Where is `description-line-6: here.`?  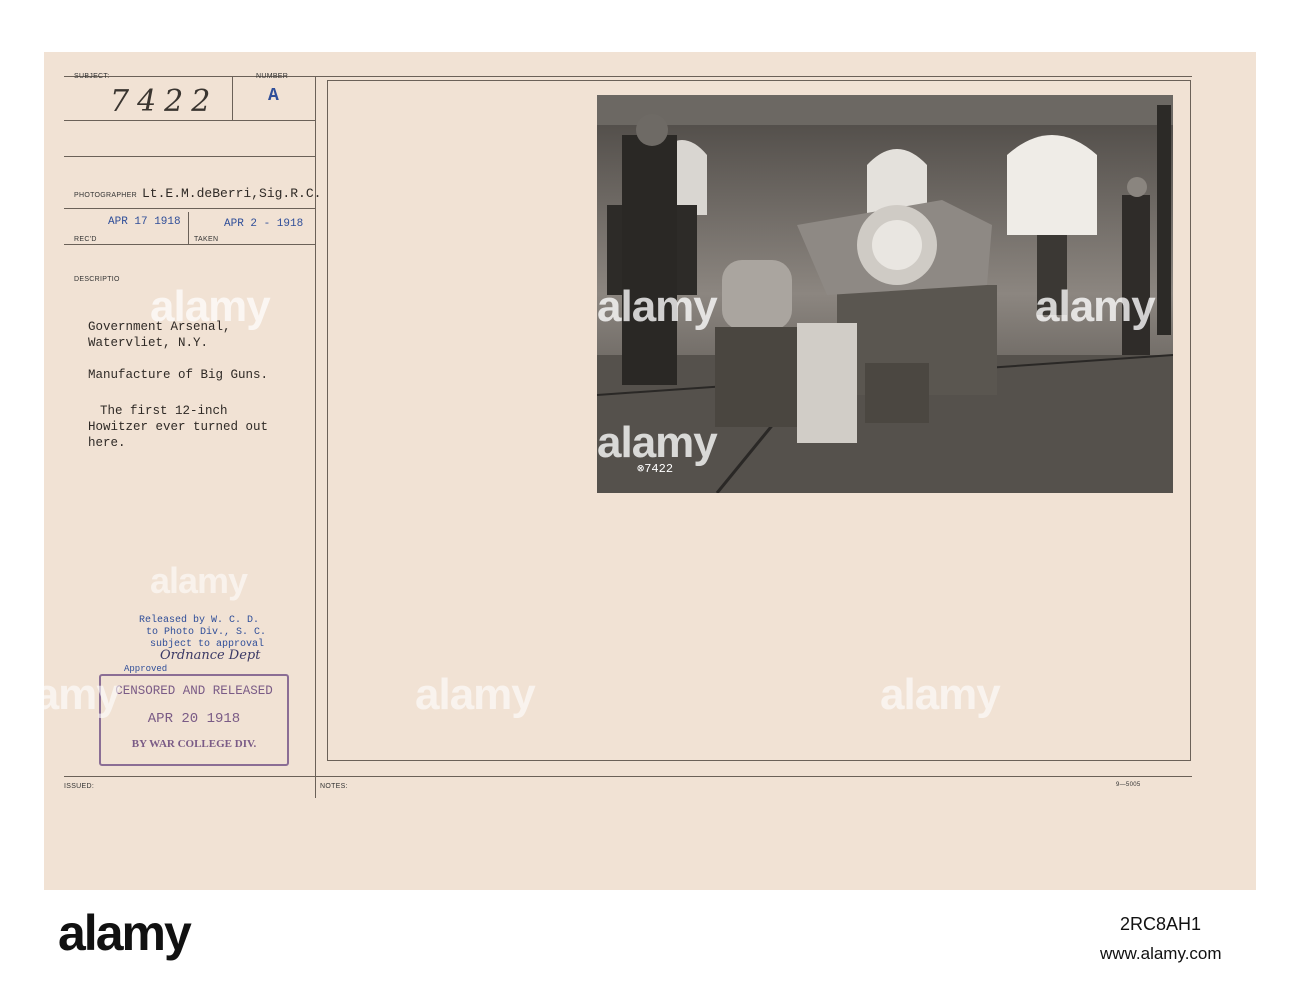 description-line-6: here. is located at coordinates (107, 443).